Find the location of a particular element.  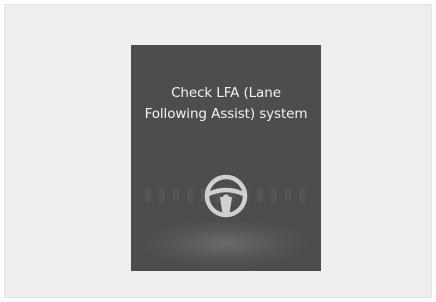

steering-wheel-icon is located at coordinates (226, 196).